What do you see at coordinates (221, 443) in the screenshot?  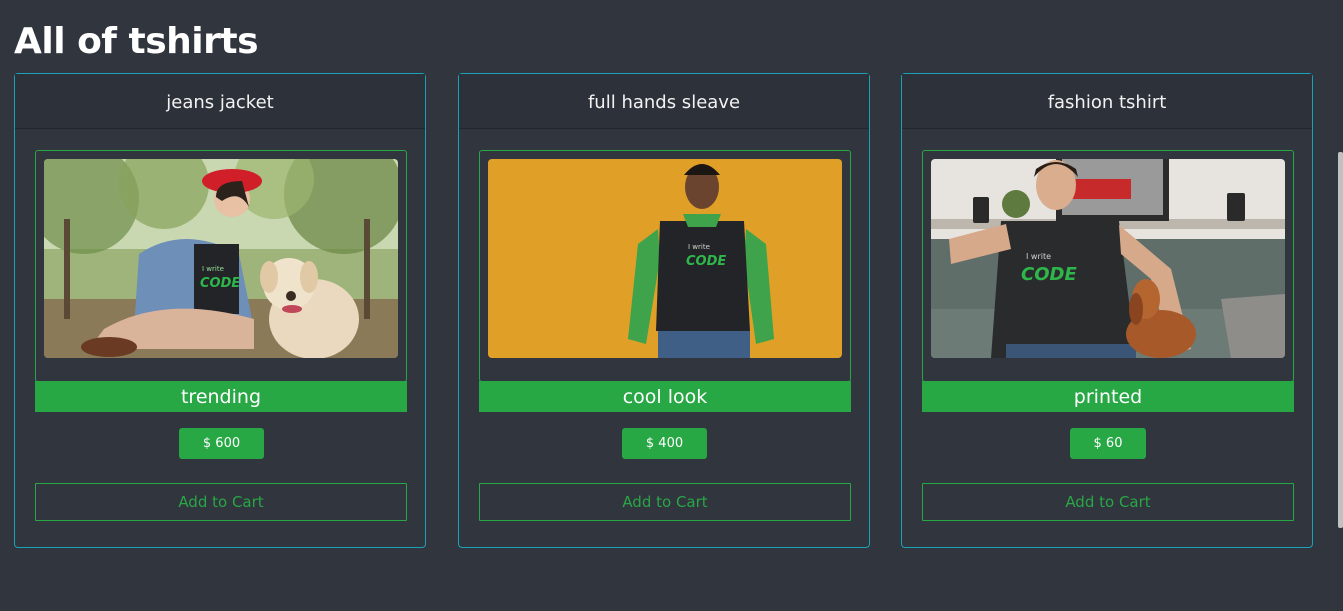 I see `price-button: $ 600` at bounding box center [221, 443].